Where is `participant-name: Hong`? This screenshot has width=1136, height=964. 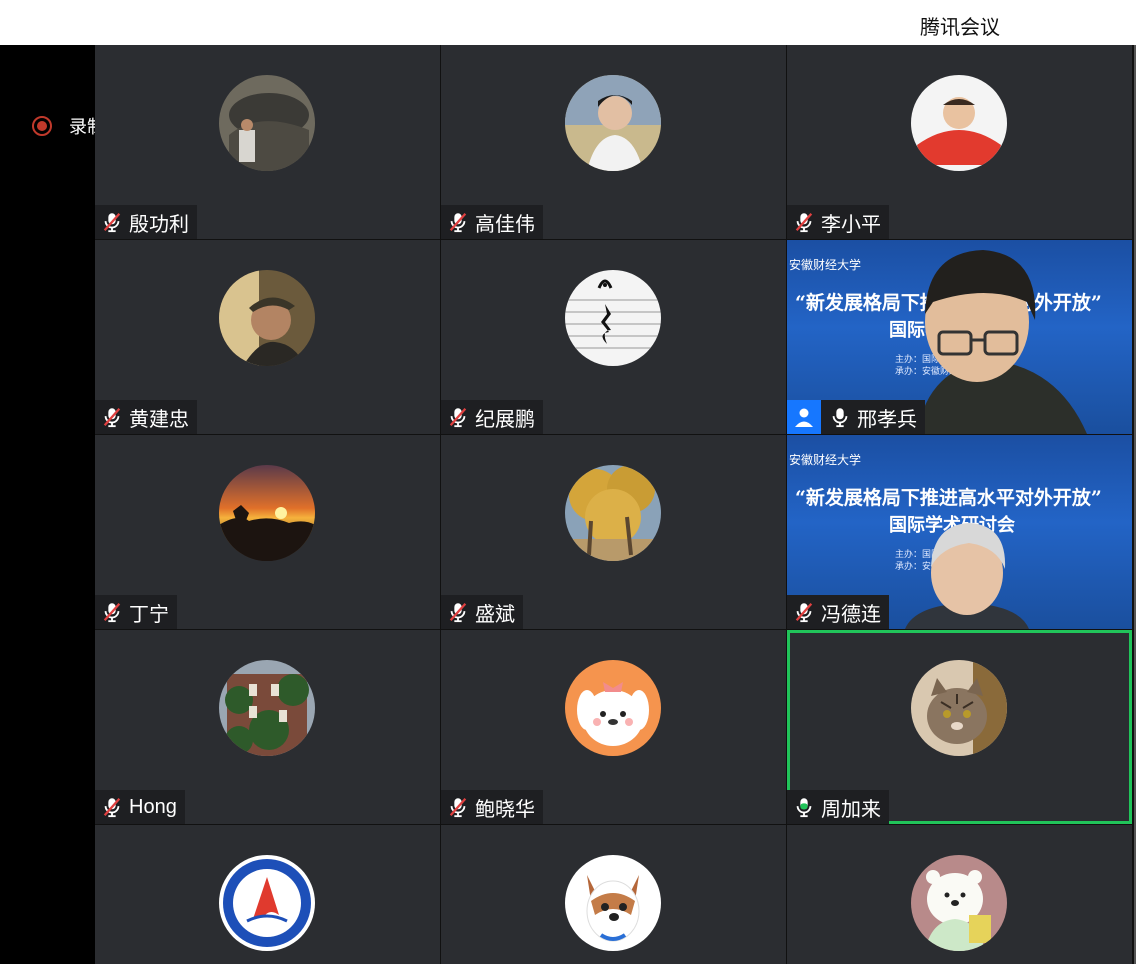
participant-name: Hong is located at coordinates (153, 806).